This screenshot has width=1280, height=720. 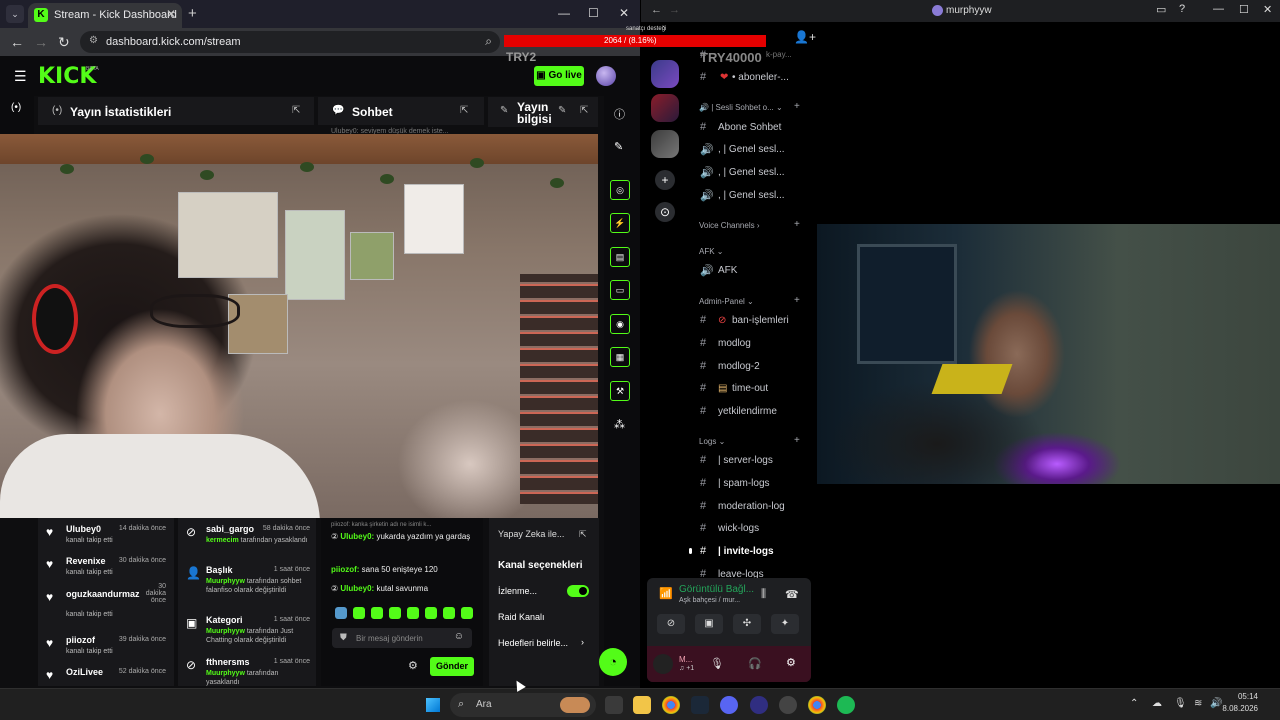 What do you see at coordinates (521, 617) in the screenshot?
I see `raid-option: Raid Kanalı` at bounding box center [521, 617].